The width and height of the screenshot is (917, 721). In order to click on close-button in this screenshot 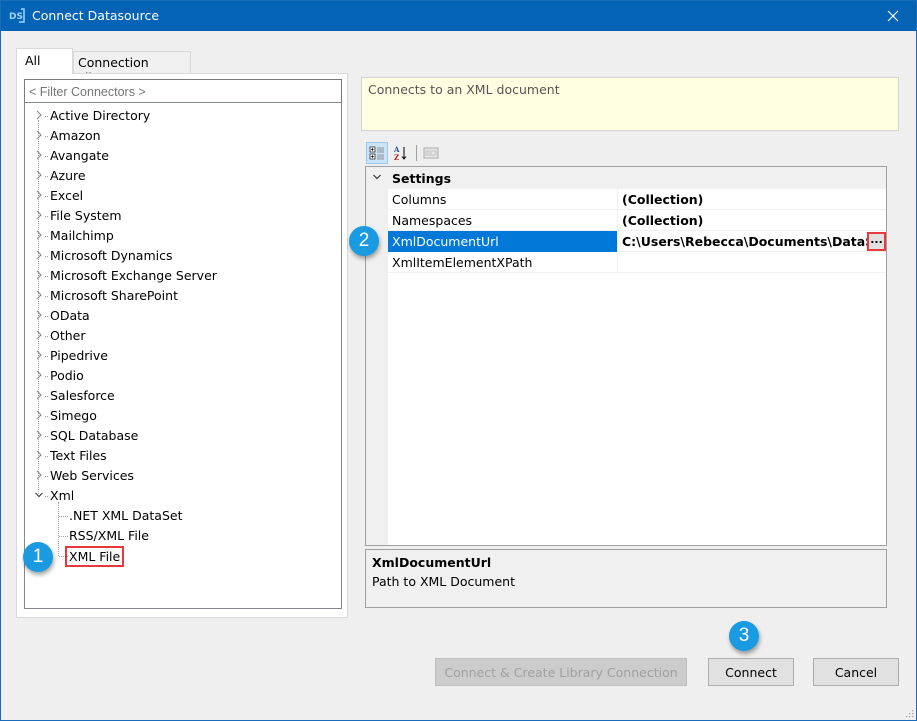, I will do `click(893, 16)`.